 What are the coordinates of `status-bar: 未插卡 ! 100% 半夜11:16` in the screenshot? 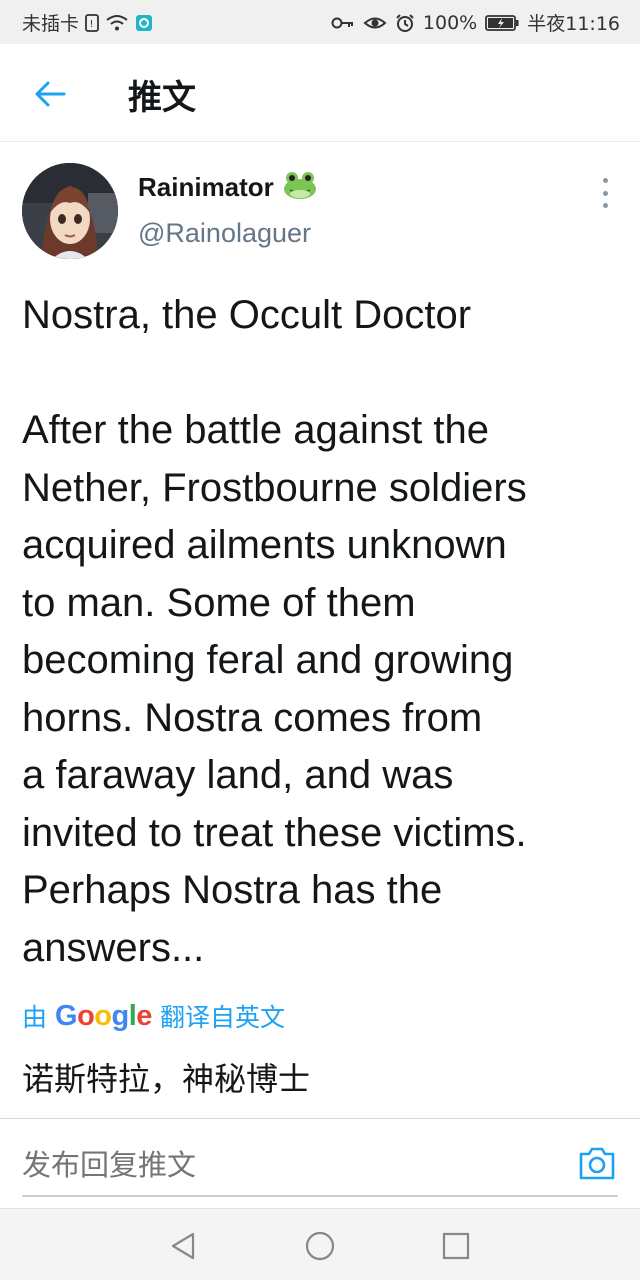 It's located at (320, 22).